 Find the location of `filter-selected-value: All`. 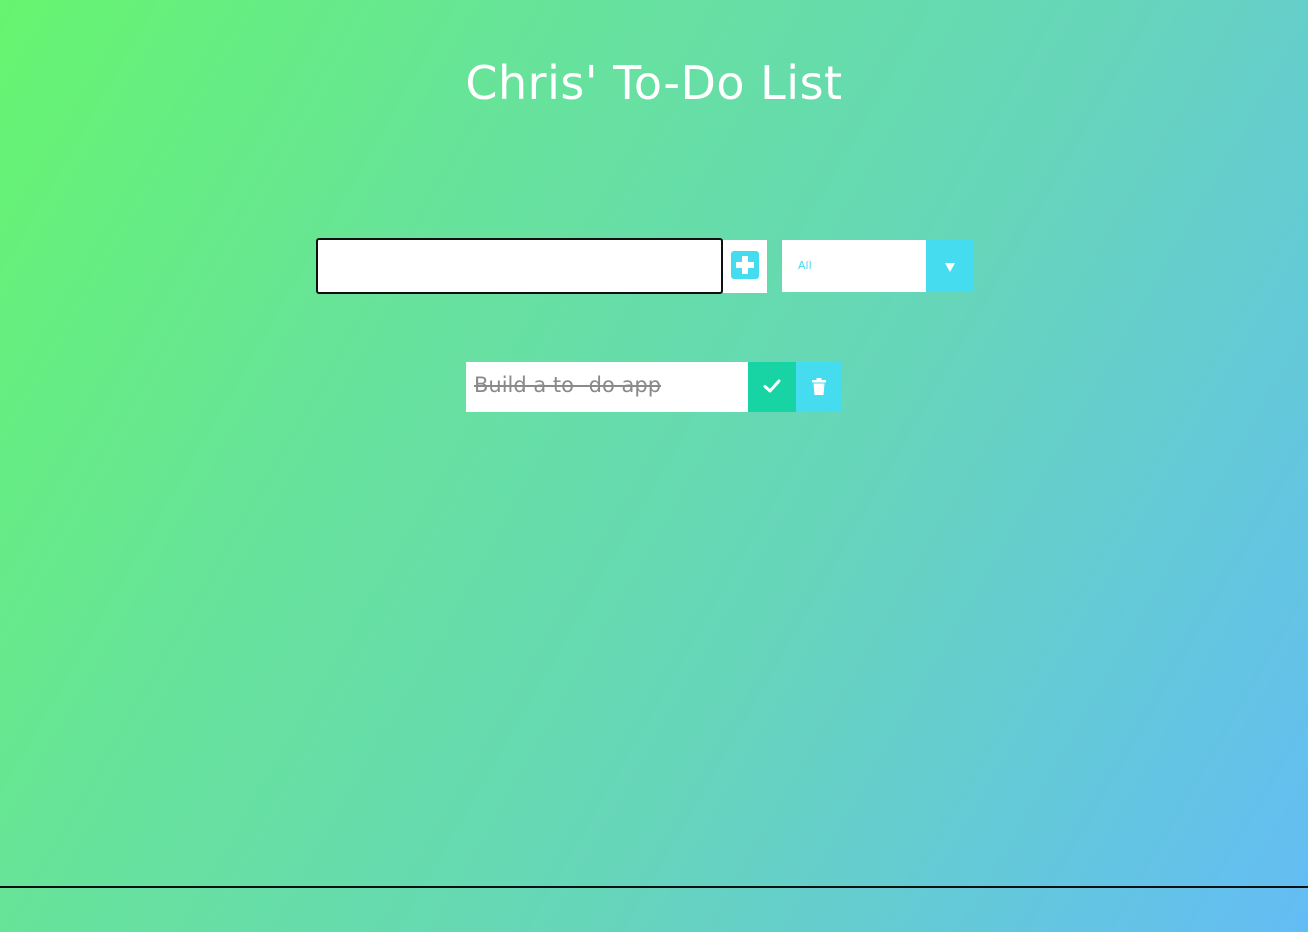

filter-selected-value: All is located at coordinates (805, 265).